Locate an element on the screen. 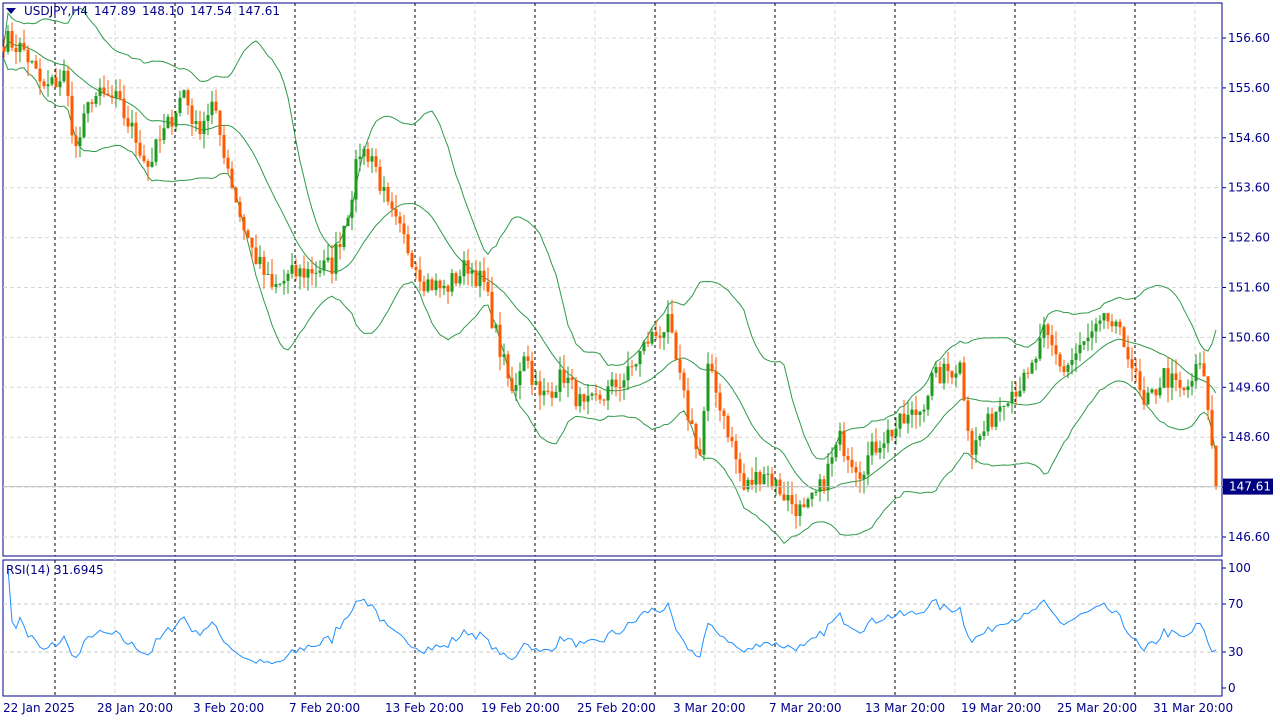  current-price-label: 147.61 is located at coordinates (1250, 487).